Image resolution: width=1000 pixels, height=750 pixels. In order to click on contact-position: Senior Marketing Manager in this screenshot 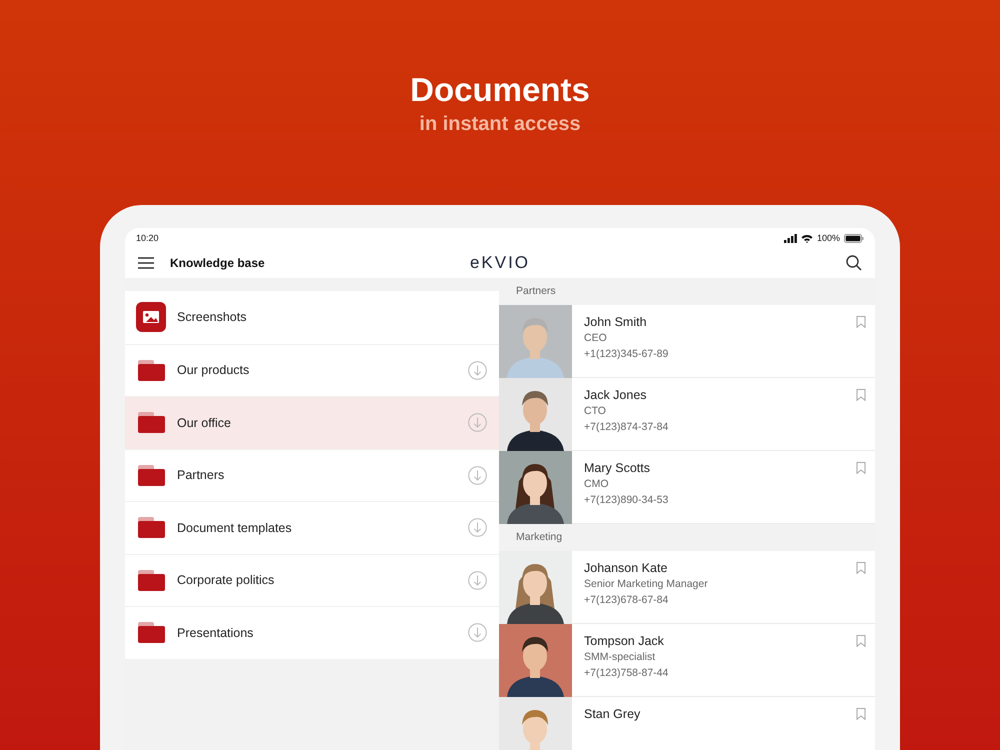, I will do `click(646, 584)`.